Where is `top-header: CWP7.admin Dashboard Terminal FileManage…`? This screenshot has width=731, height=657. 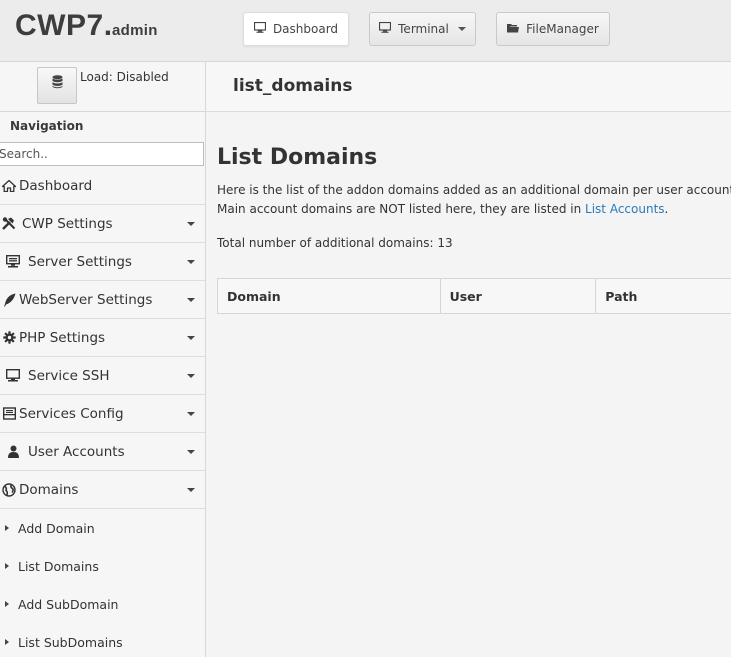
top-header: CWP7.admin Dashboard Terminal FileManage… is located at coordinates (365, 31).